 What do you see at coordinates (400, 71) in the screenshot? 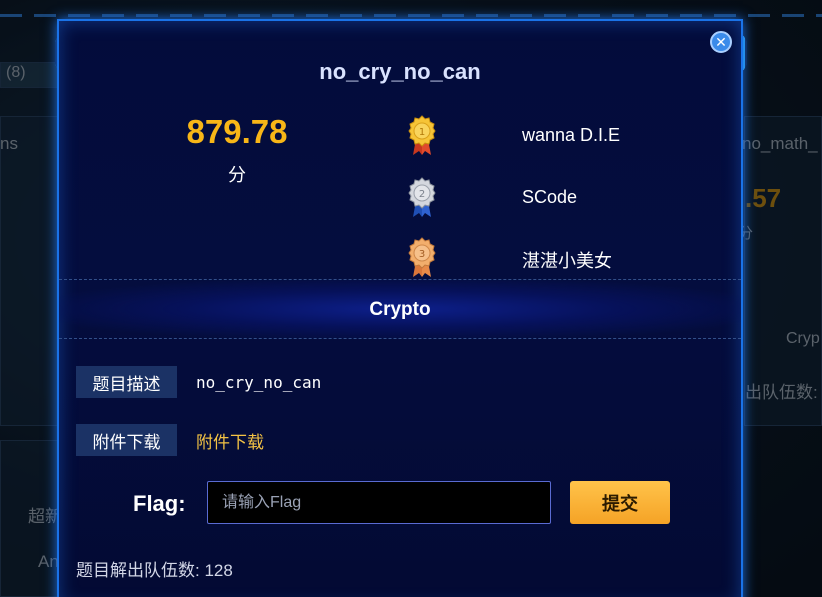
I see `challenge-title: no_cry_no_can` at bounding box center [400, 71].